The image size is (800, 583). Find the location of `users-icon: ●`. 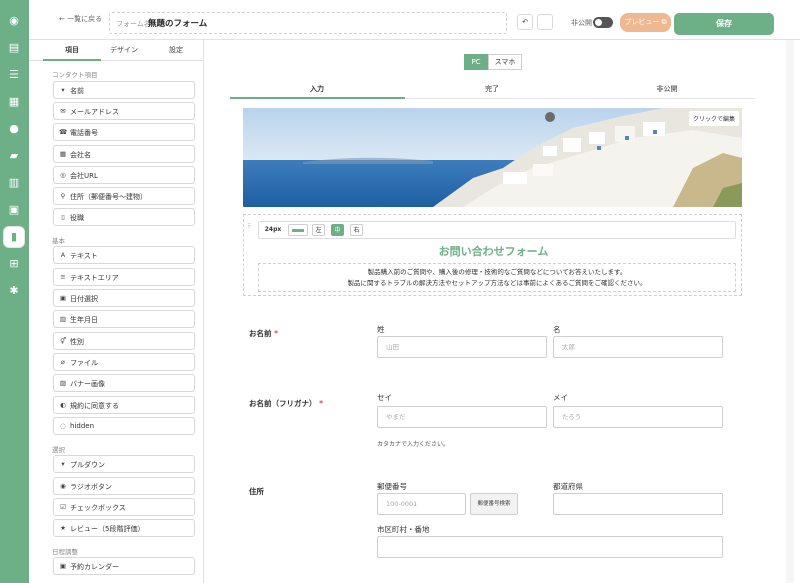

users-icon: ● is located at coordinates (14, 129).